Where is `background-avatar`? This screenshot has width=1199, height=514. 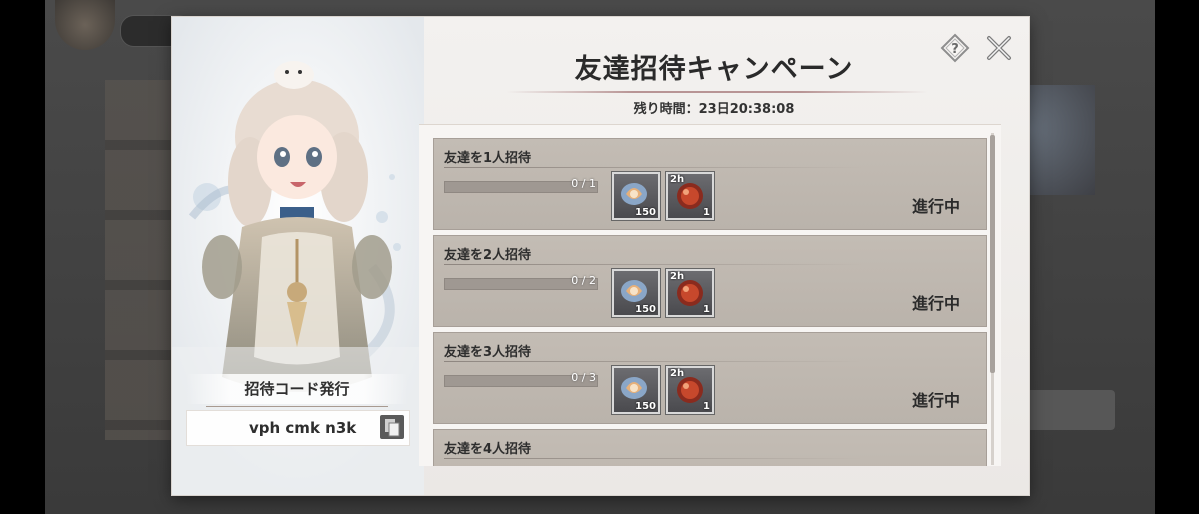
background-avatar is located at coordinates (85, 25).